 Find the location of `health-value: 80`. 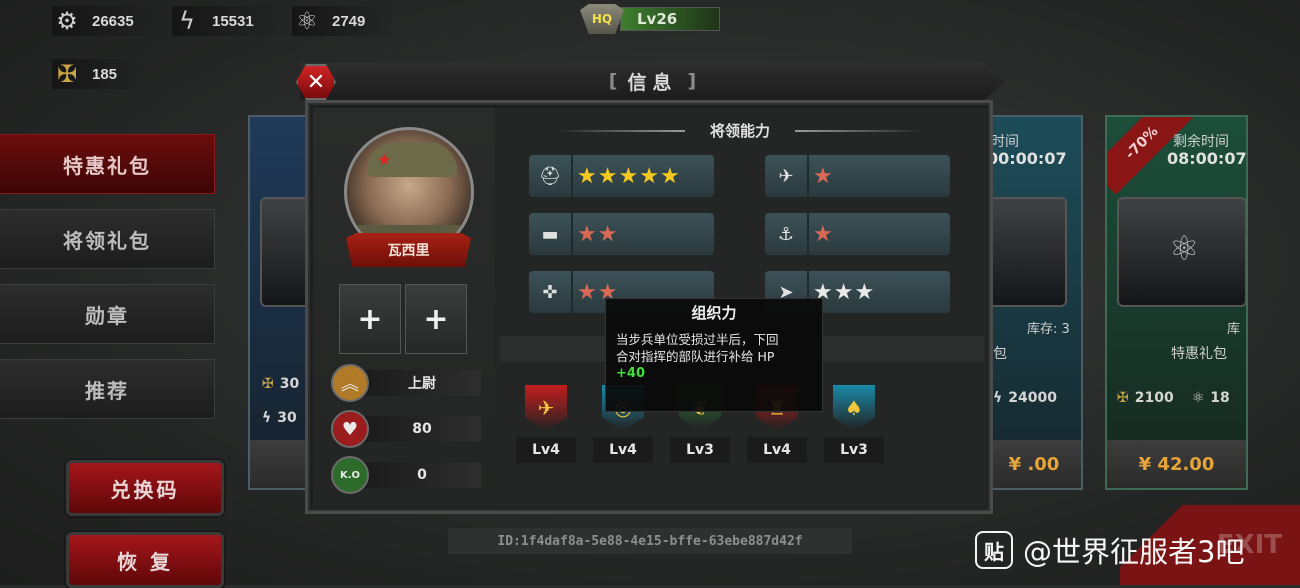

health-value: 80 is located at coordinates (422, 429).